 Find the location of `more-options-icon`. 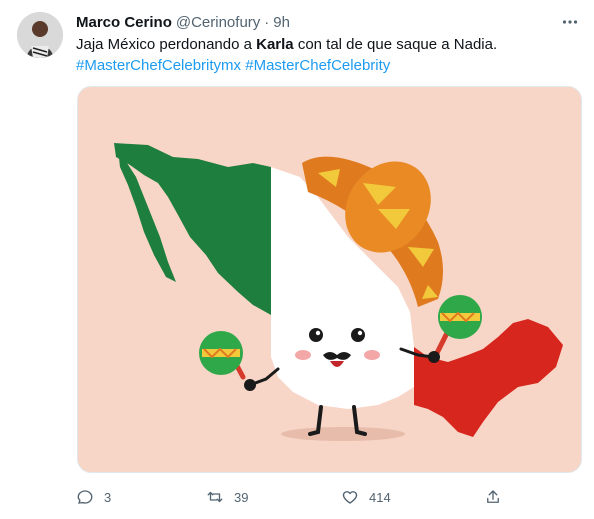

more-options-icon is located at coordinates (570, 22).